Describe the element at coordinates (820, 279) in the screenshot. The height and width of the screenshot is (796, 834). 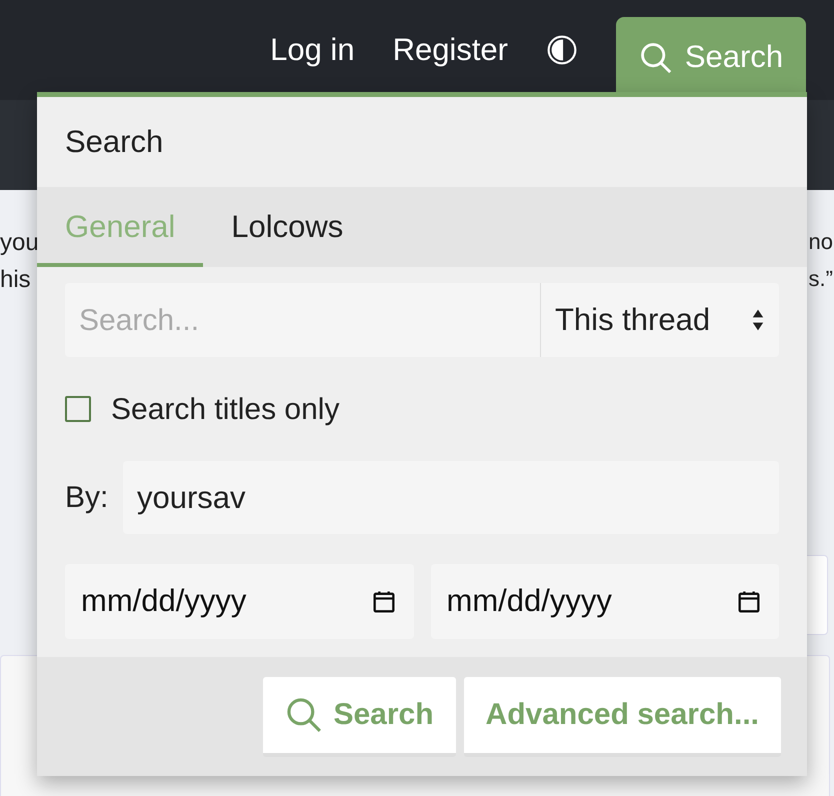
I see `background-text: s.”` at that location.